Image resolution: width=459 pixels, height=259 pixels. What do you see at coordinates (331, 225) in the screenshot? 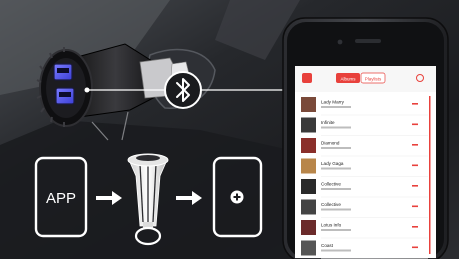
I see `song-title: Lotus Info` at bounding box center [331, 225].